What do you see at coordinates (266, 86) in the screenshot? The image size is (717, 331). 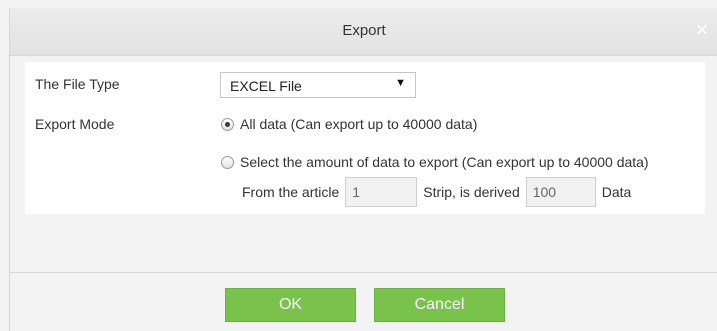 I see `file-type-value: EXCEL File` at bounding box center [266, 86].